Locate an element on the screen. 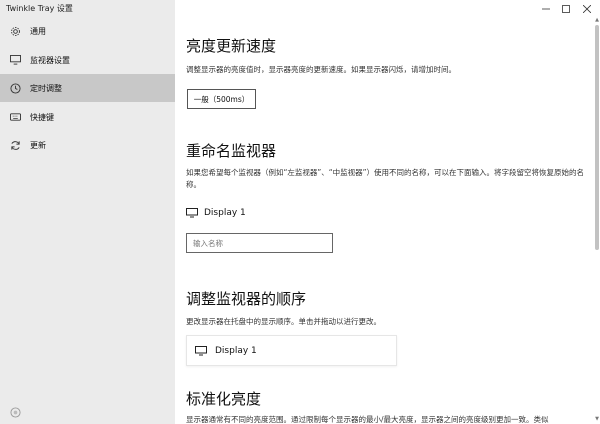 Image resolution: width=600 pixels, height=424 pixels. sidebar-item-label: 快捷键 is located at coordinates (42, 117).